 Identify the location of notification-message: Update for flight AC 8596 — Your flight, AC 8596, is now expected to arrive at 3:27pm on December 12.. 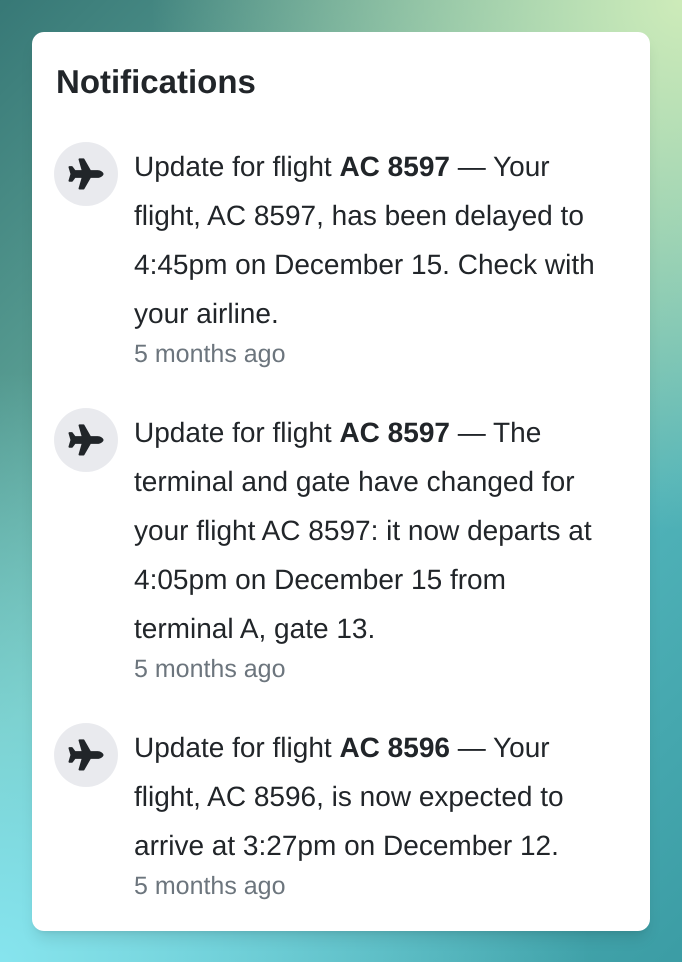
(349, 797).